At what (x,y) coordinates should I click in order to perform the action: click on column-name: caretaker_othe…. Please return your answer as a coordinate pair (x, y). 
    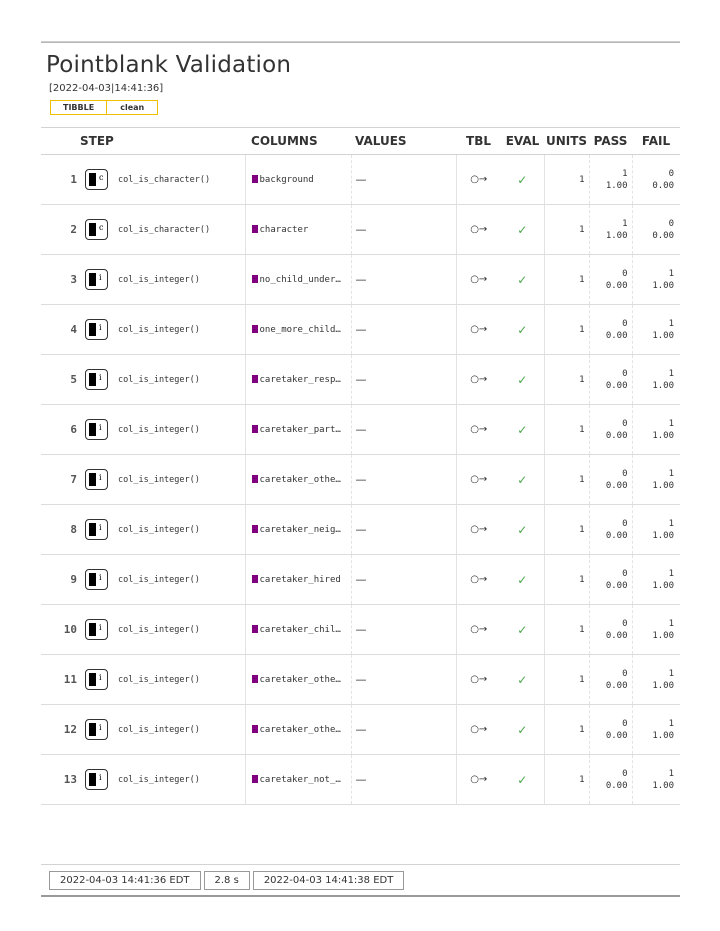
    Looking at the image, I should click on (300, 479).